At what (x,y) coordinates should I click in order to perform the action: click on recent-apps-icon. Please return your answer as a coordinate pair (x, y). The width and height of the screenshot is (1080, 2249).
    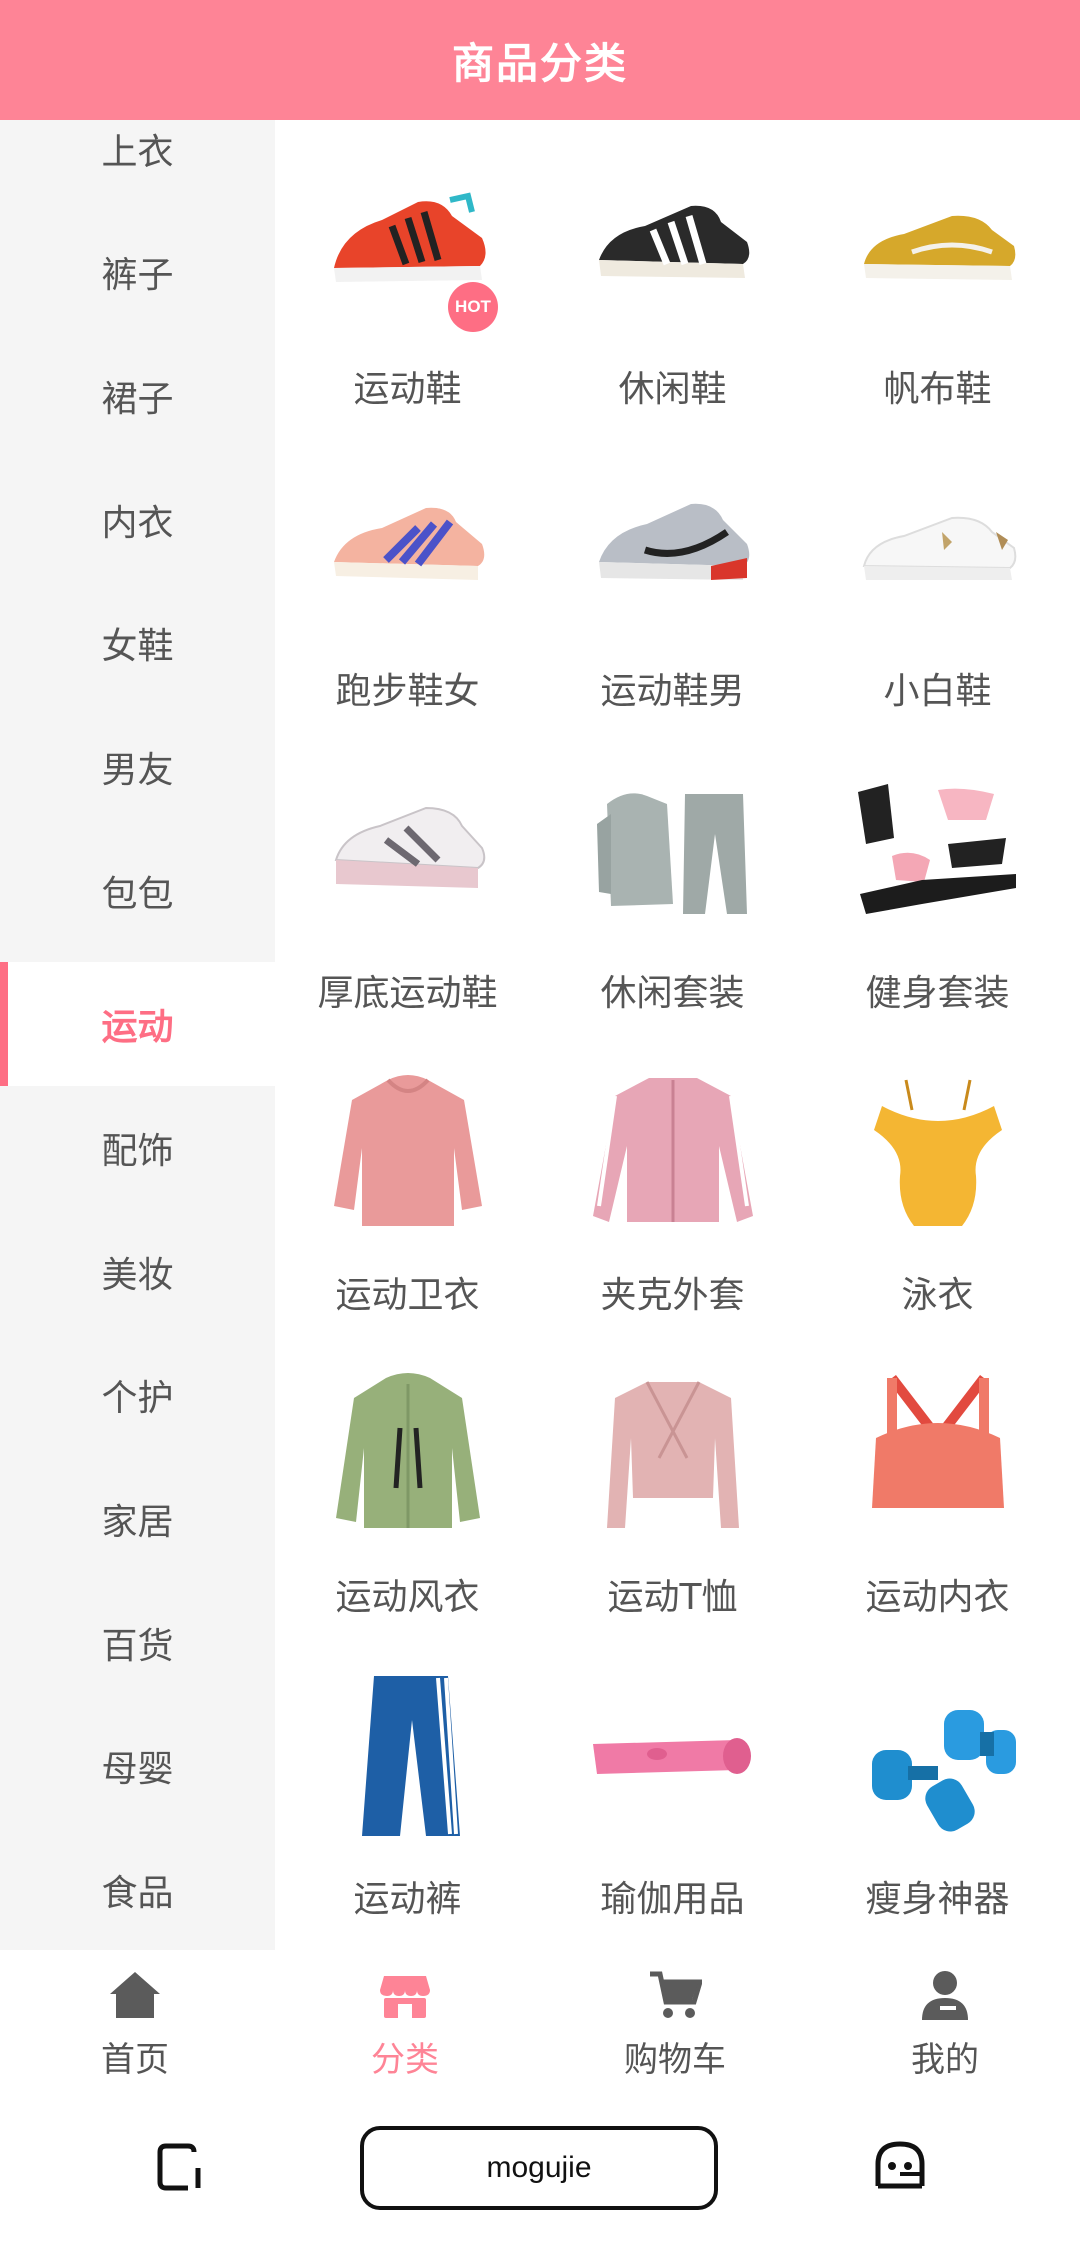
    Looking at the image, I should click on (180, 2168).